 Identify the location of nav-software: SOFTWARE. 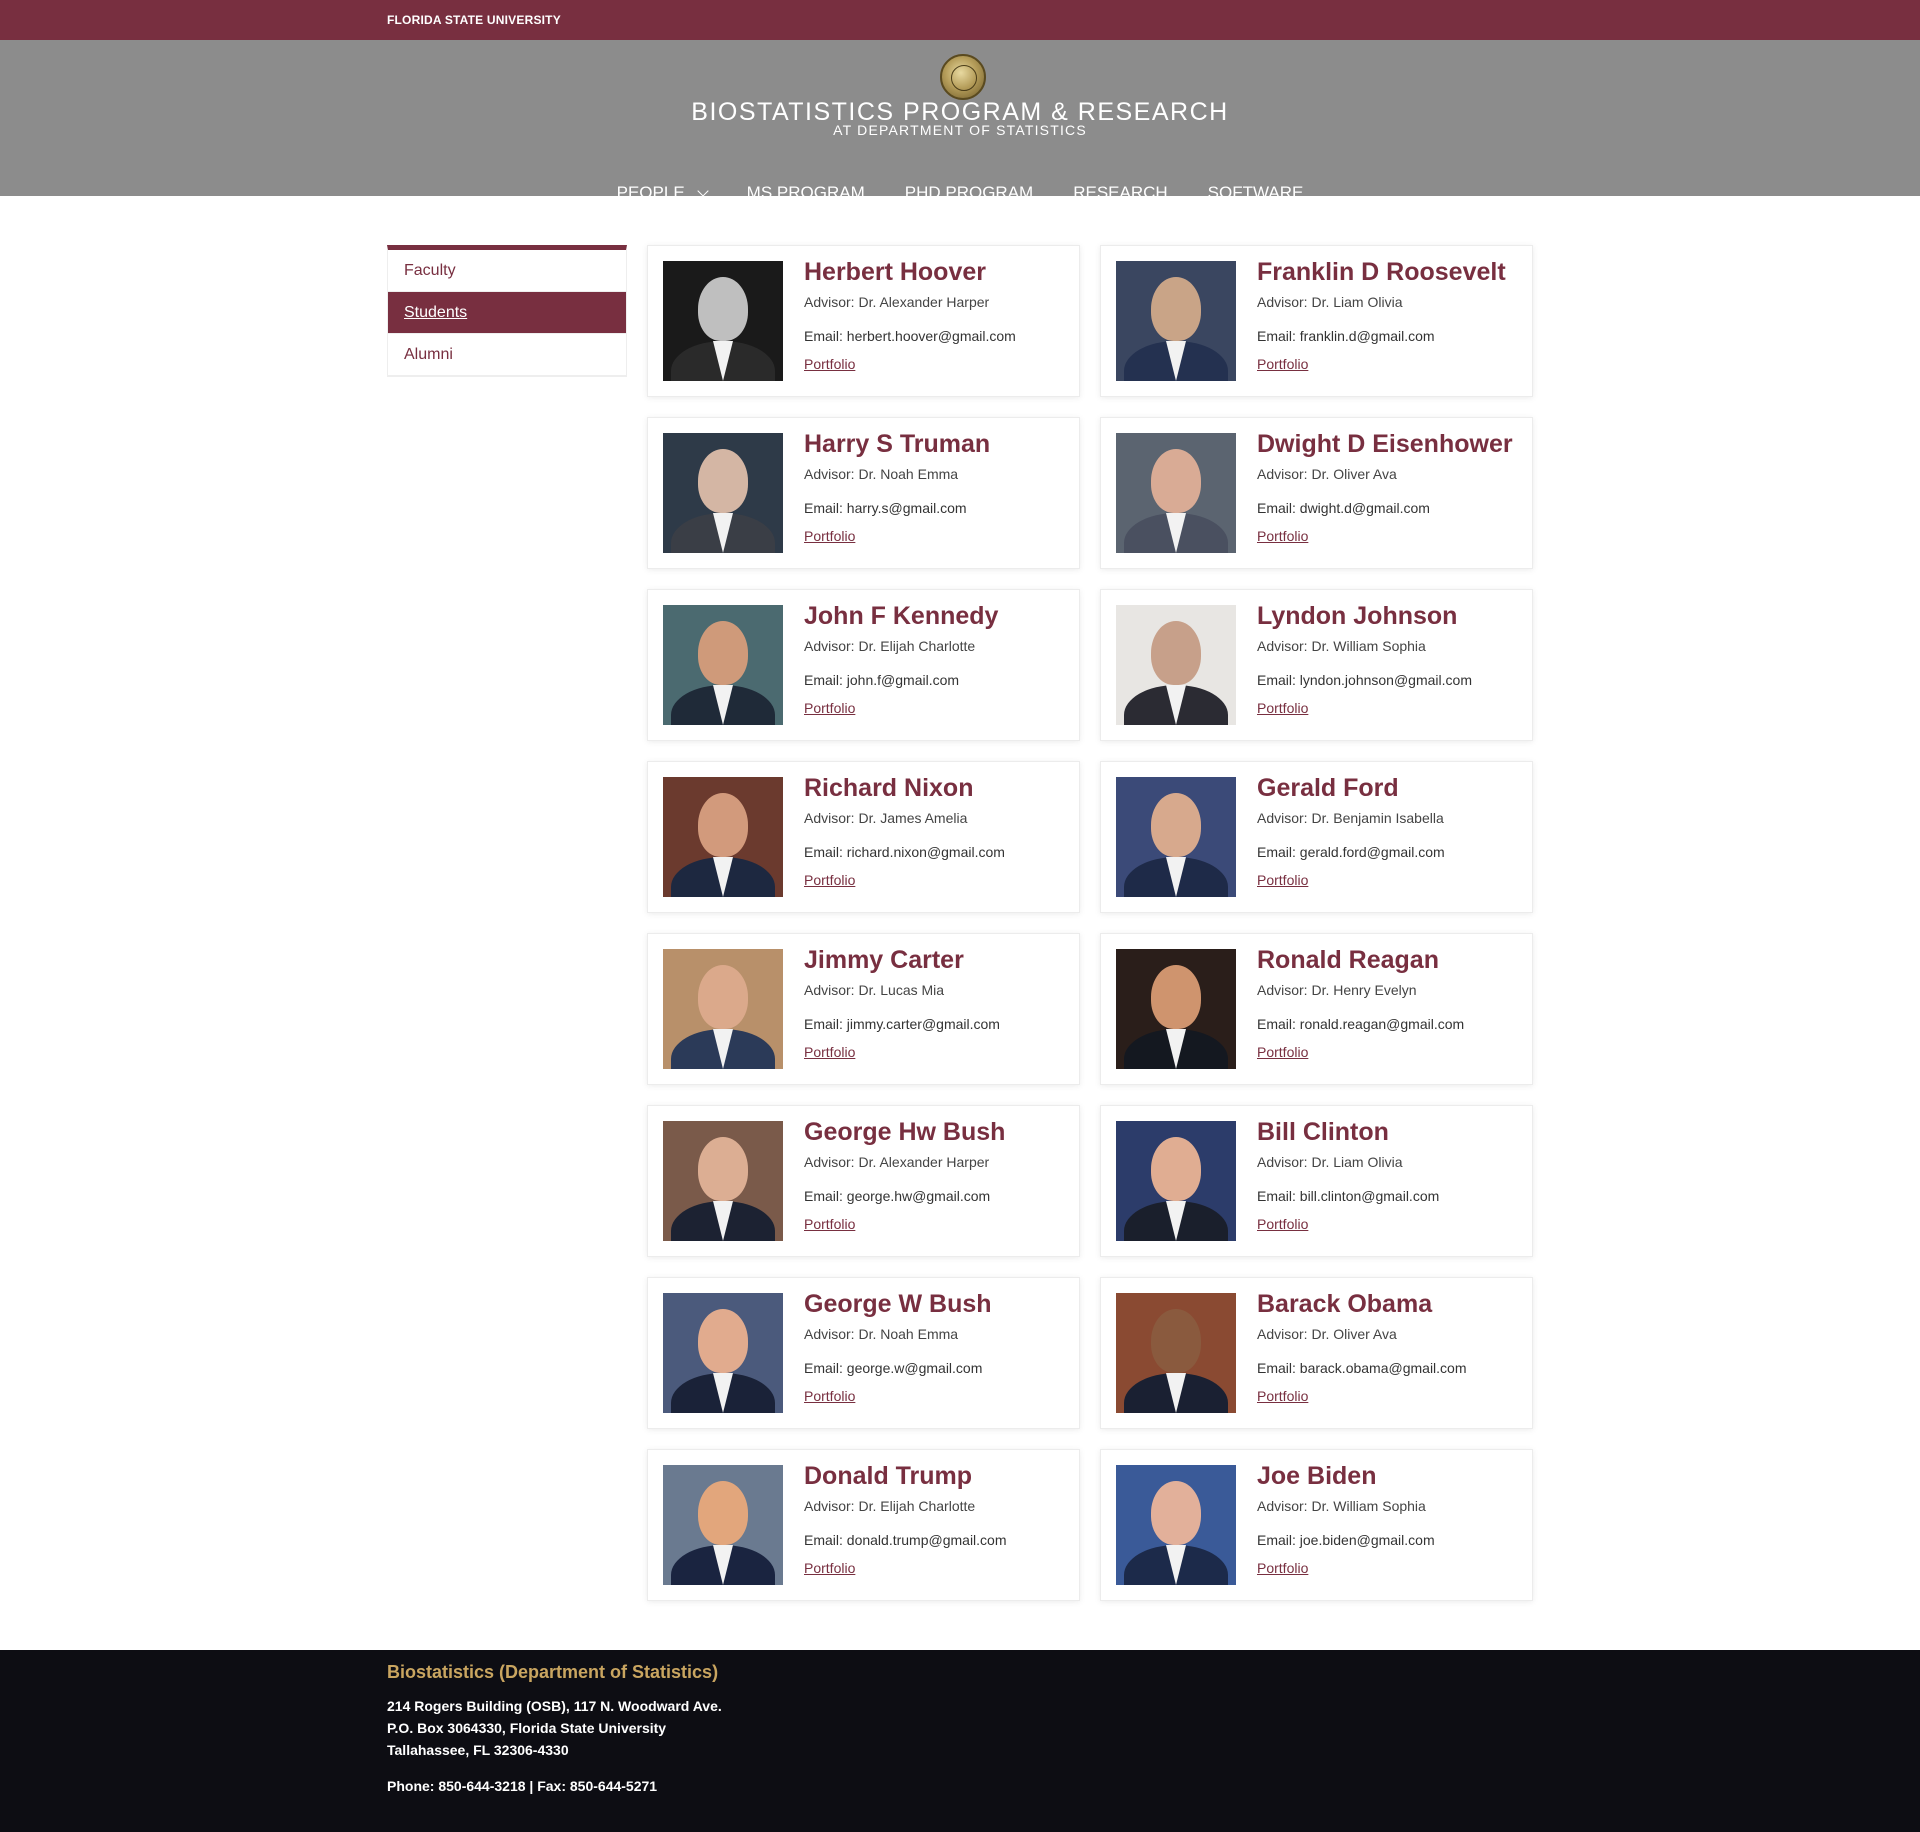
(1256, 193).